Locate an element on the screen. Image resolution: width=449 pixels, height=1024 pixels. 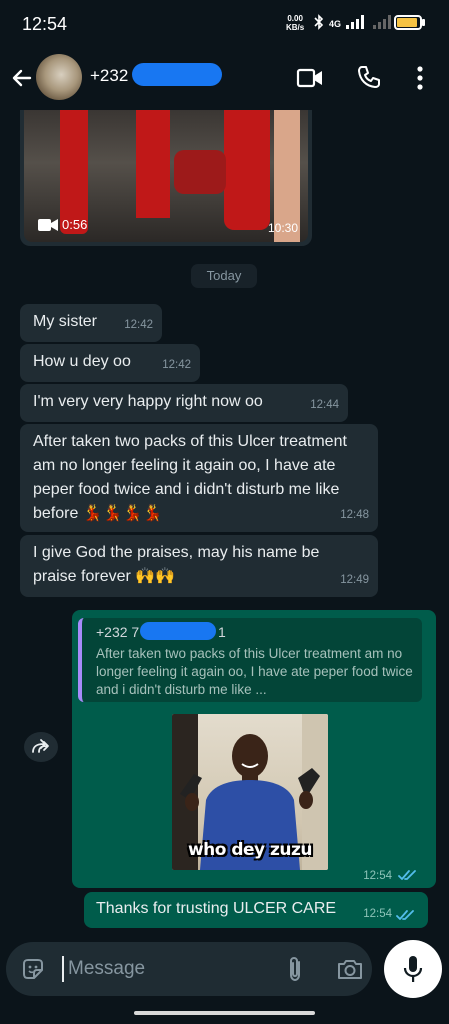
message-time: 12:49 is located at coordinates (354, 580).